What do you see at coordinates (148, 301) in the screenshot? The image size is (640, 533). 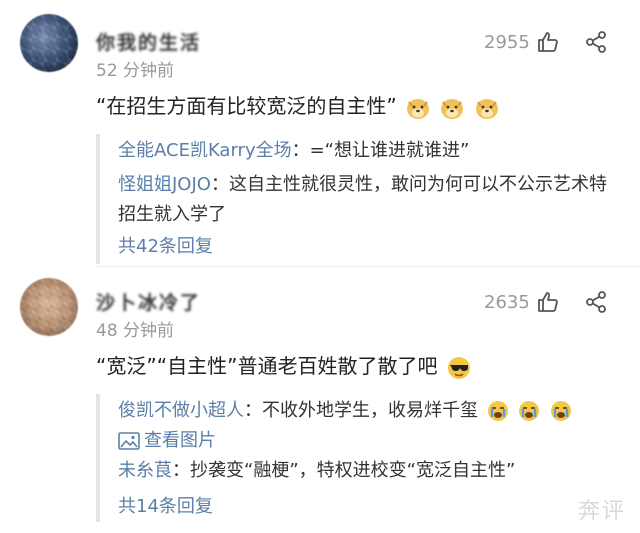 I see `username: 沙卜冰冷了` at bounding box center [148, 301].